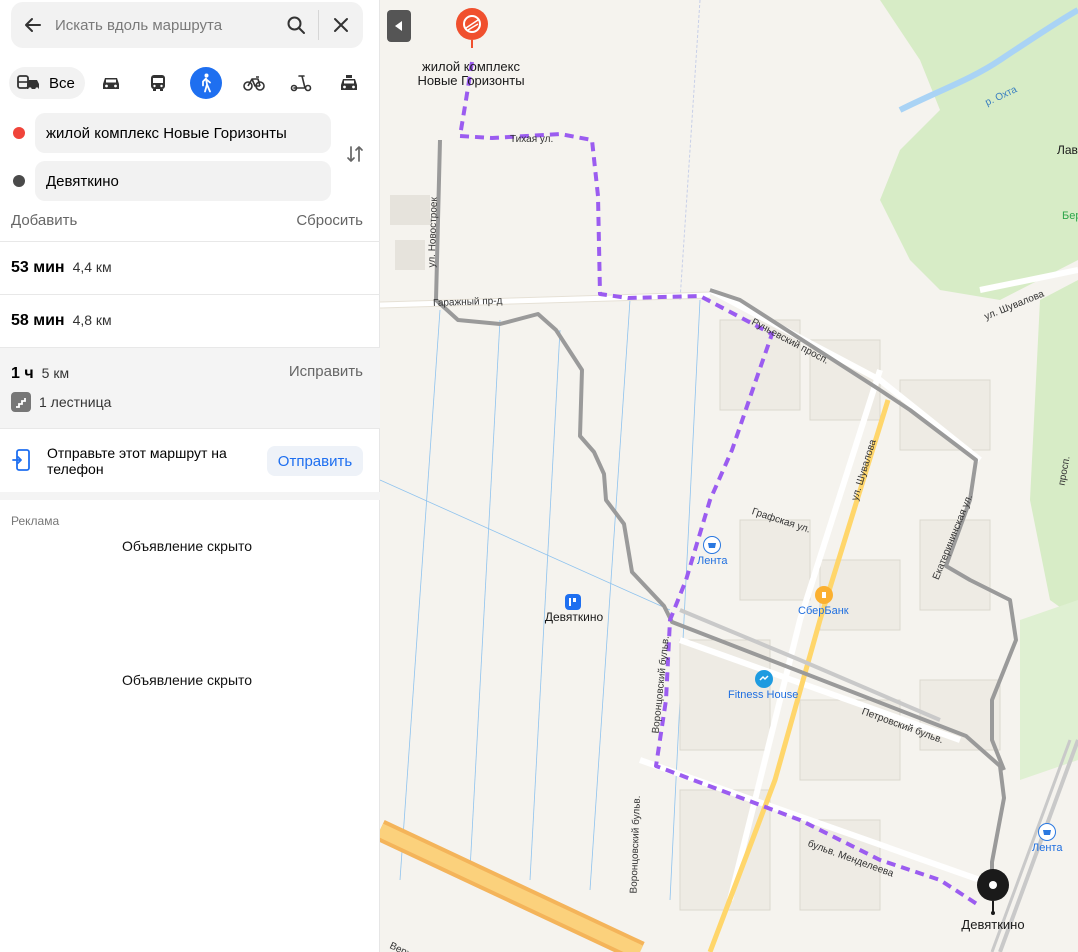  I want to click on route-point-from: жилой комплекс Новые Горизонты, so click(190, 133).